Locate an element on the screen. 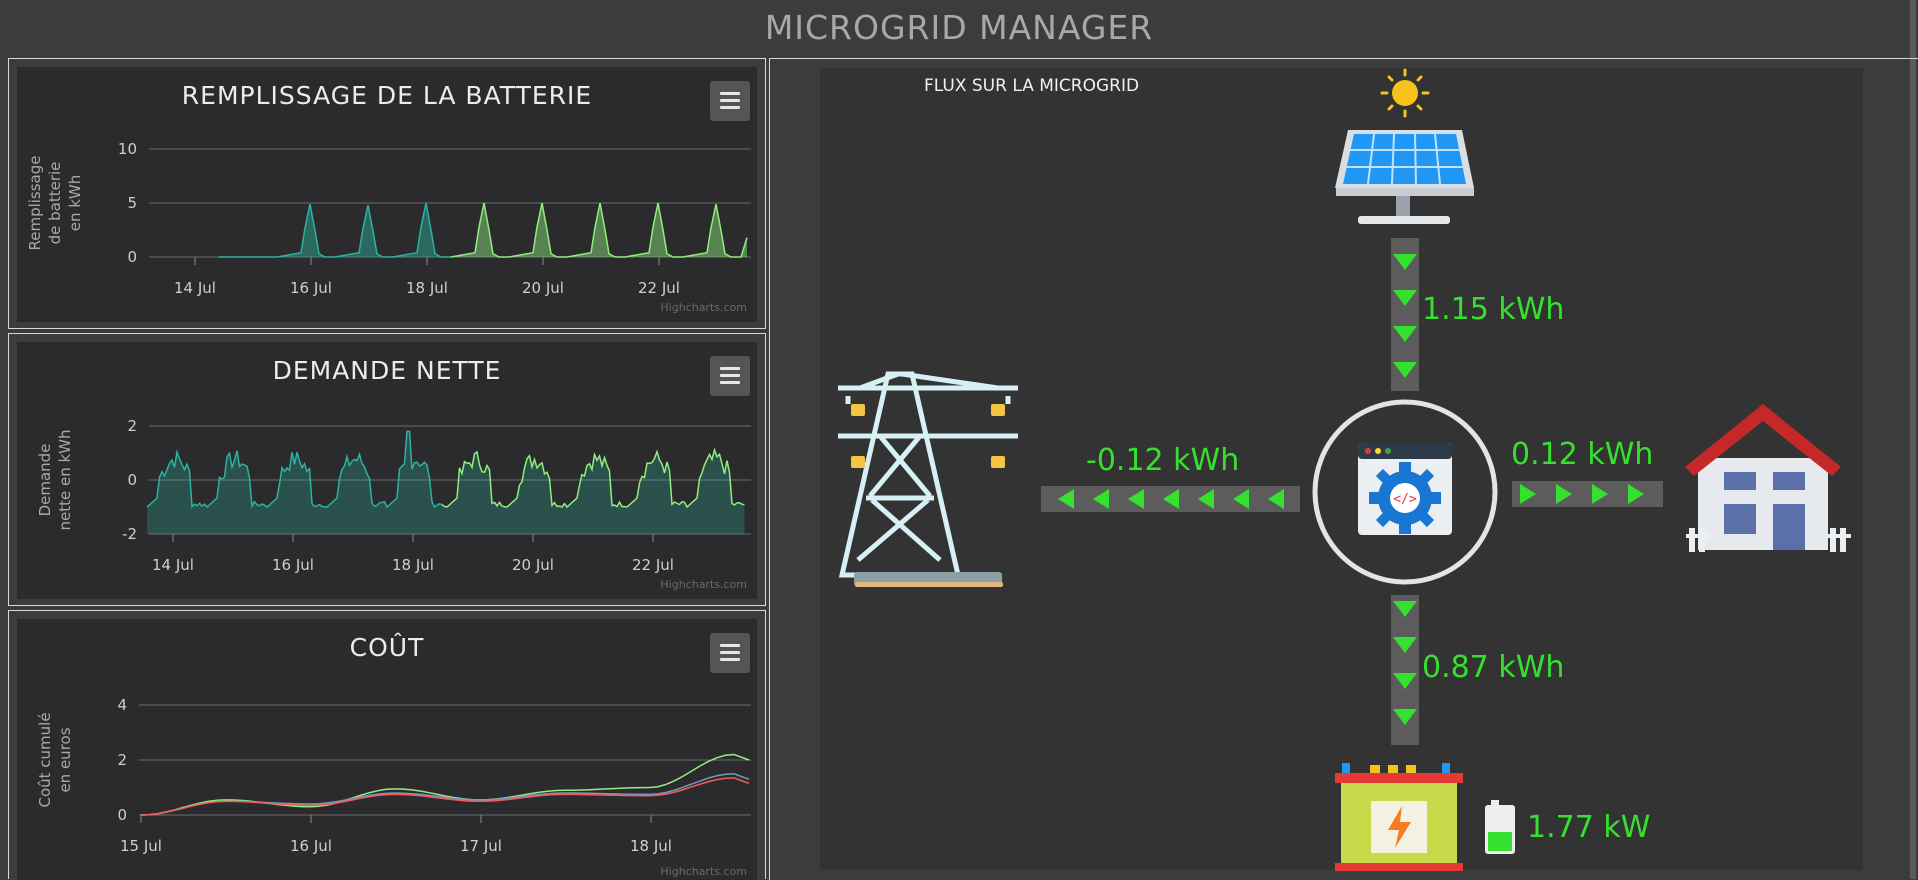 The width and height of the screenshot is (1918, 880). battery-level-value: 1.77 kW is located at coordinates (1589, 827).